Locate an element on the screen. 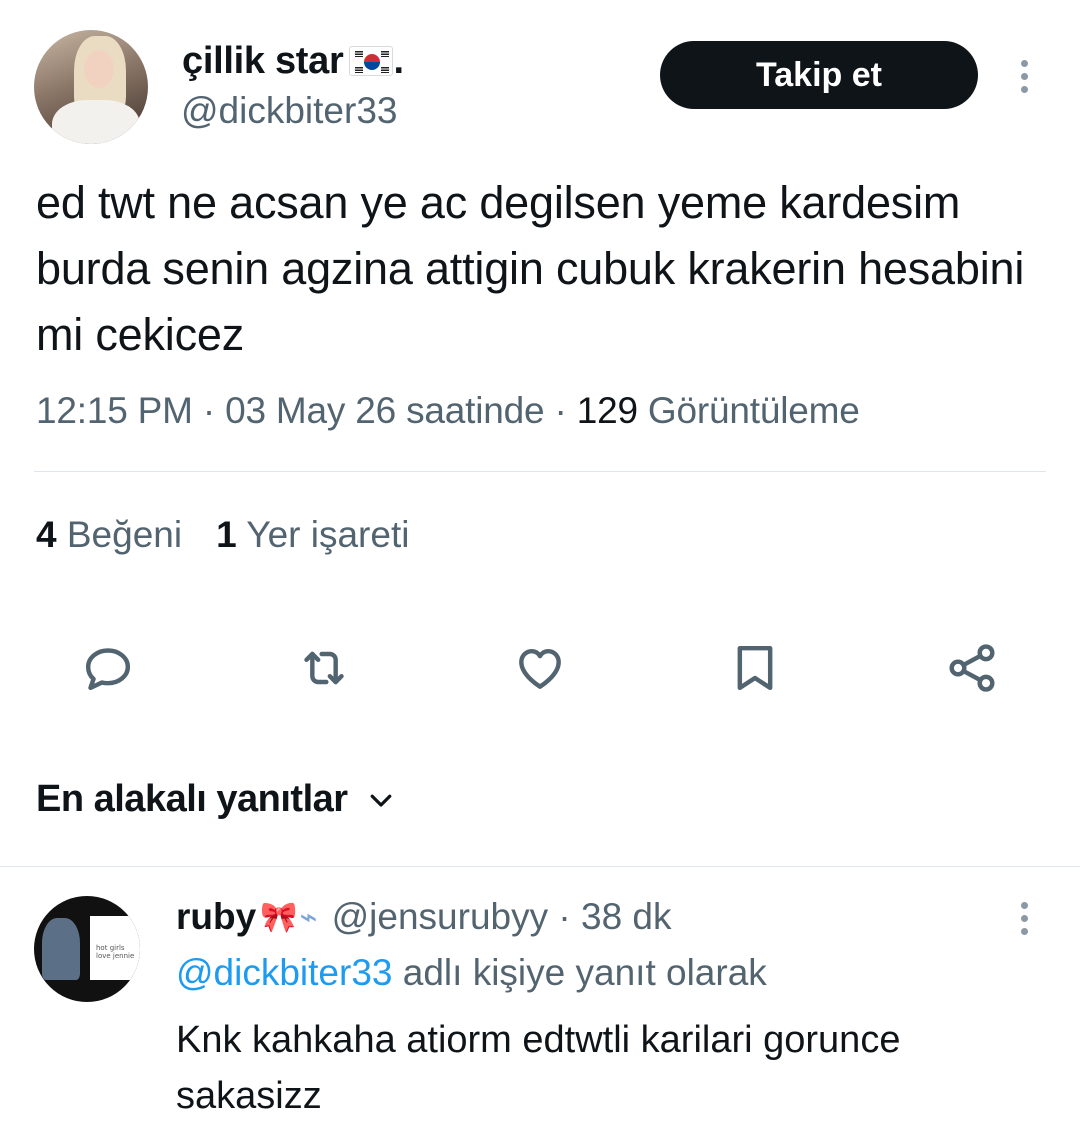 The height and width of the screenshot is (1134, 1080). tweet-time: 12:15 PM is located at coordinates (114, 410).